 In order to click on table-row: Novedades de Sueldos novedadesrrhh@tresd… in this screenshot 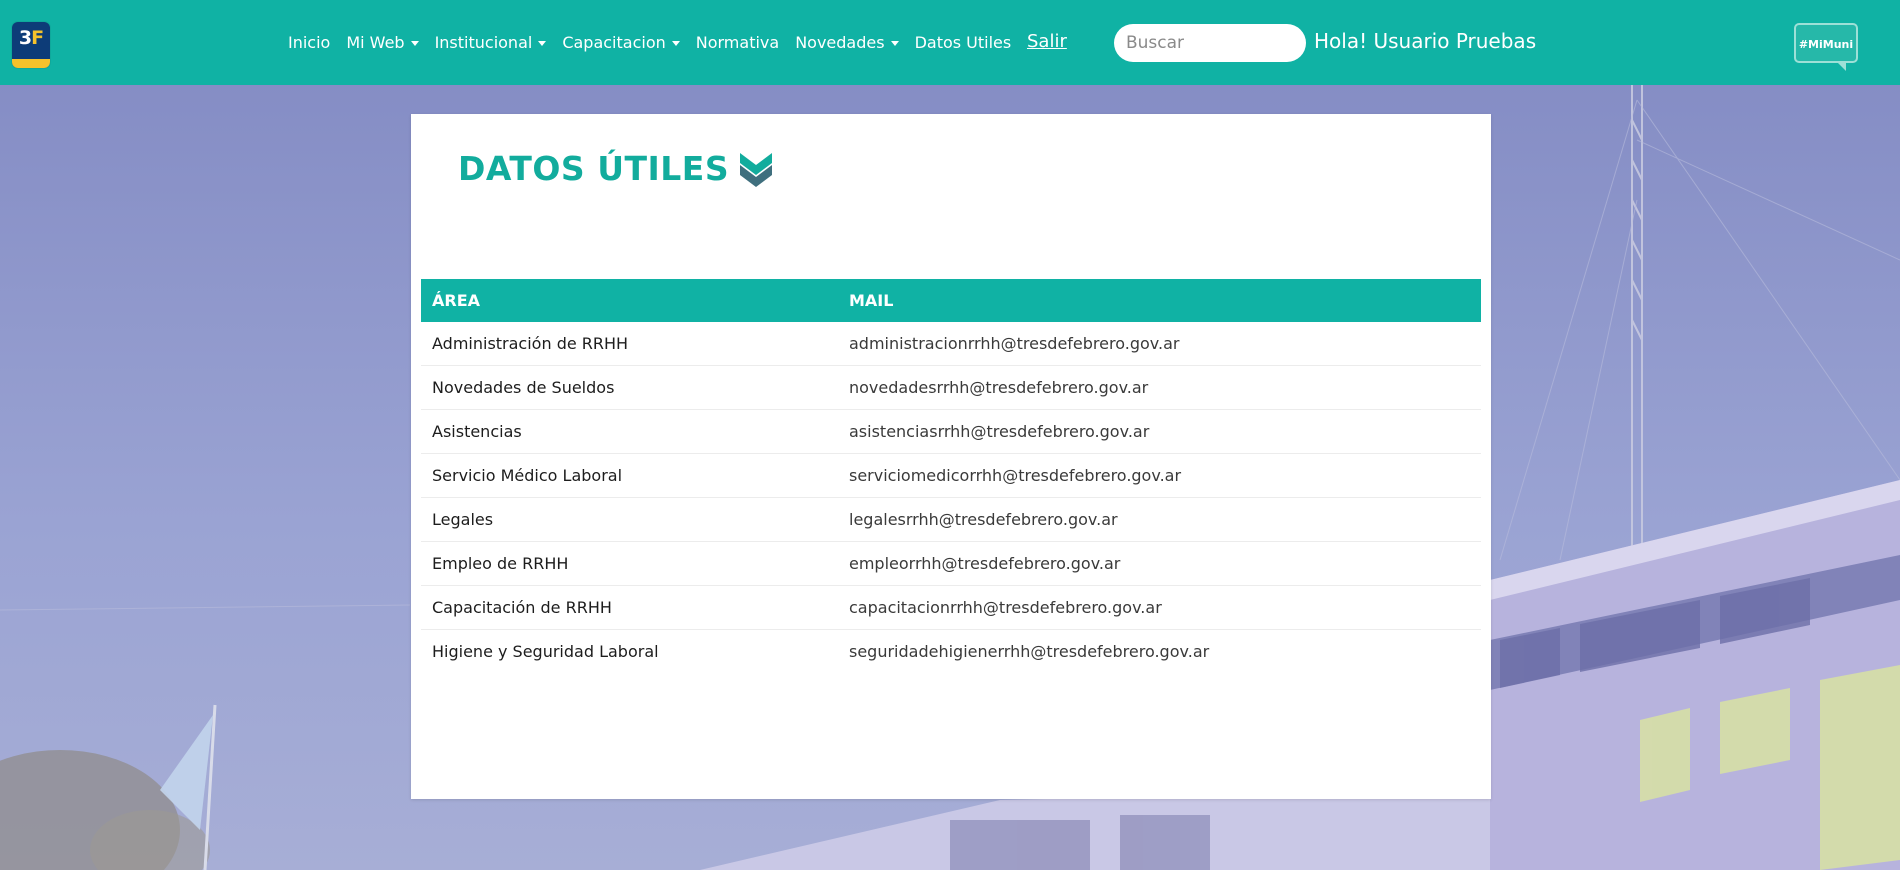, I will do `click(951, 387)`.